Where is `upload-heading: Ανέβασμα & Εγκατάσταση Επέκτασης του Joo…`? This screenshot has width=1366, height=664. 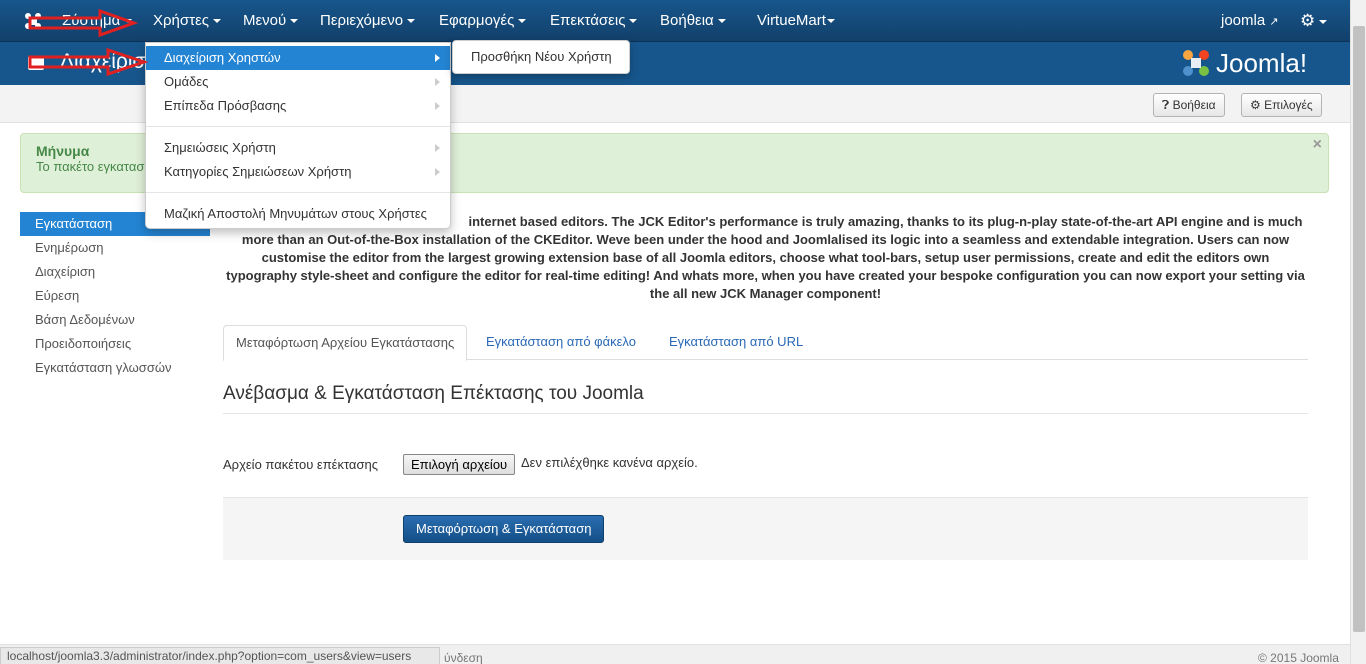 upload-heading: Ανέβασμα & Εγκατάσταση Επέκτασης του Joo… is located at coordinates (433, 393).